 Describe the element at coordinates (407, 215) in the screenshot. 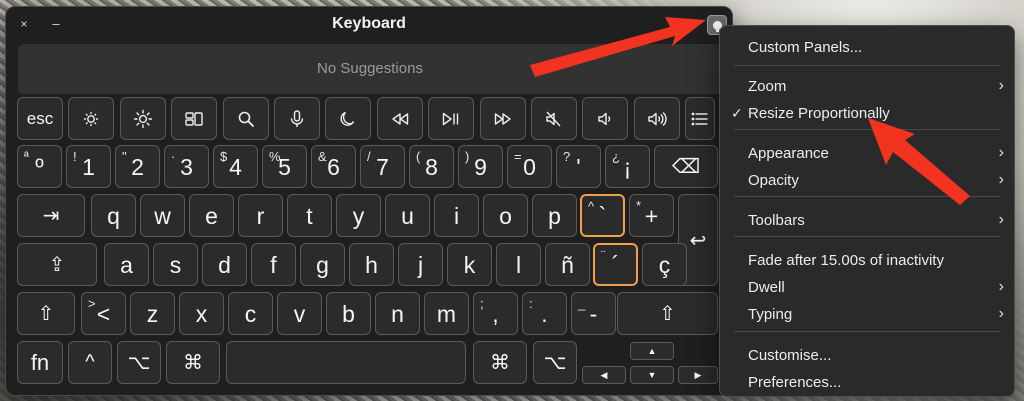

I see `key-u: u` at that location.